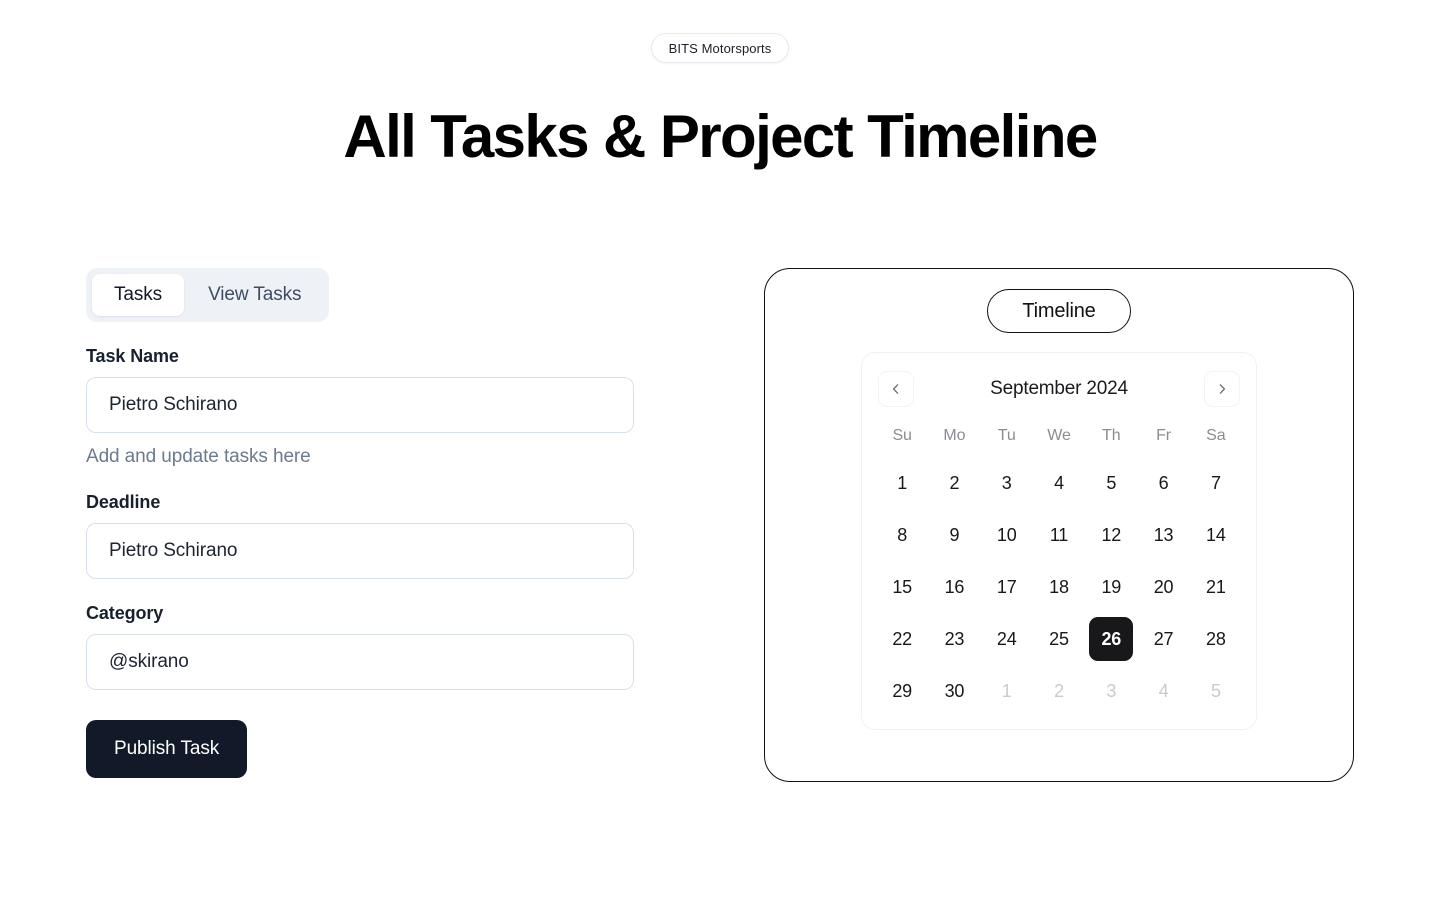 The height and width of the screenshot is (900, 1440). Describe the element at coordinates (720, 48) in the screenshot. I see `brand-badge: BITS Motorsports` at that location.